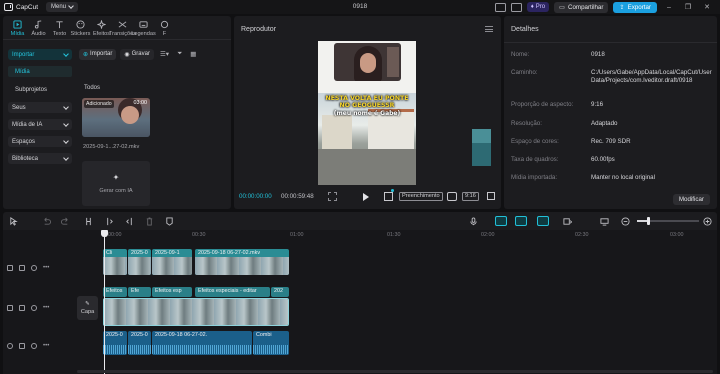 Image resolution: width=720 pixels, height=374 pixels. I want to click on tab-transitions: Transições, so click(122, 27).